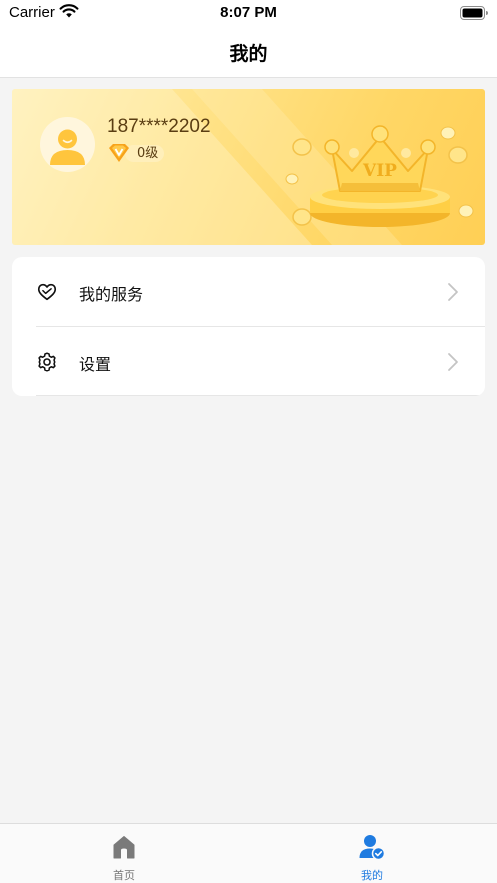 This screenshot has width=497, height=883. What do you see at coordinates (248, 361) in the screenshot?
I see `menu-item-settings: 设置` at bounding box center [248, 361].